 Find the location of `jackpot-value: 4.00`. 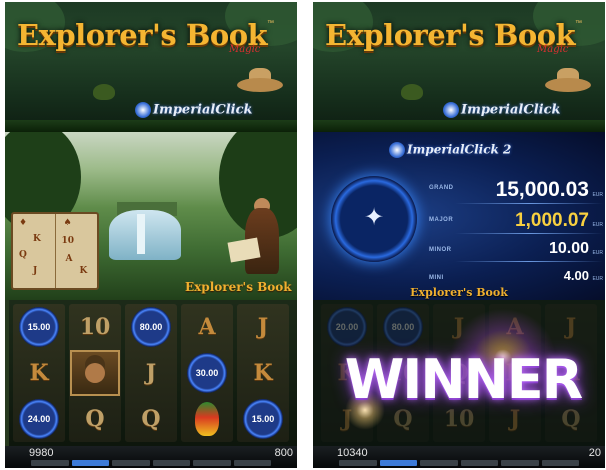

jackpot-value: 4.00 is located at coordinates (576, 275).